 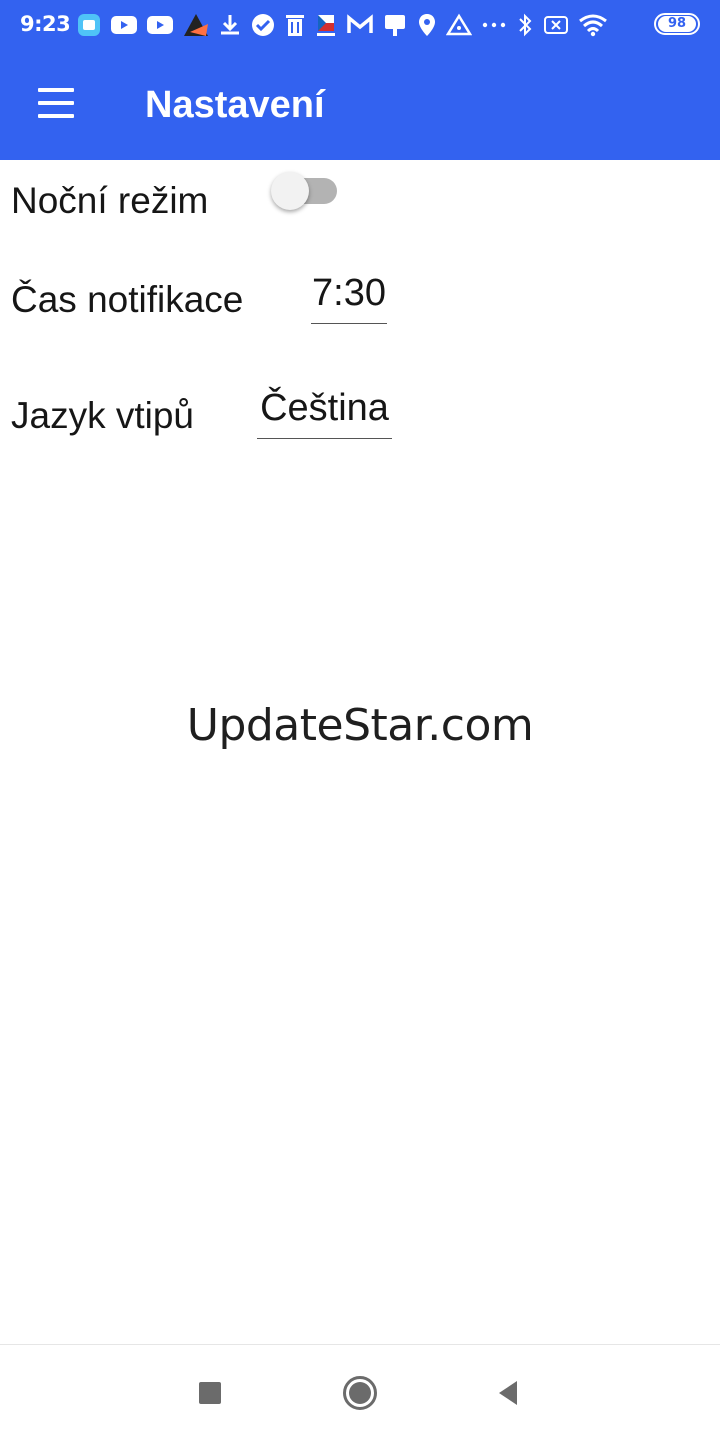 What do you see at coordinates (508, 1393) in the screenshot?
I see `back-icon` at bounding box center [508, 1393].